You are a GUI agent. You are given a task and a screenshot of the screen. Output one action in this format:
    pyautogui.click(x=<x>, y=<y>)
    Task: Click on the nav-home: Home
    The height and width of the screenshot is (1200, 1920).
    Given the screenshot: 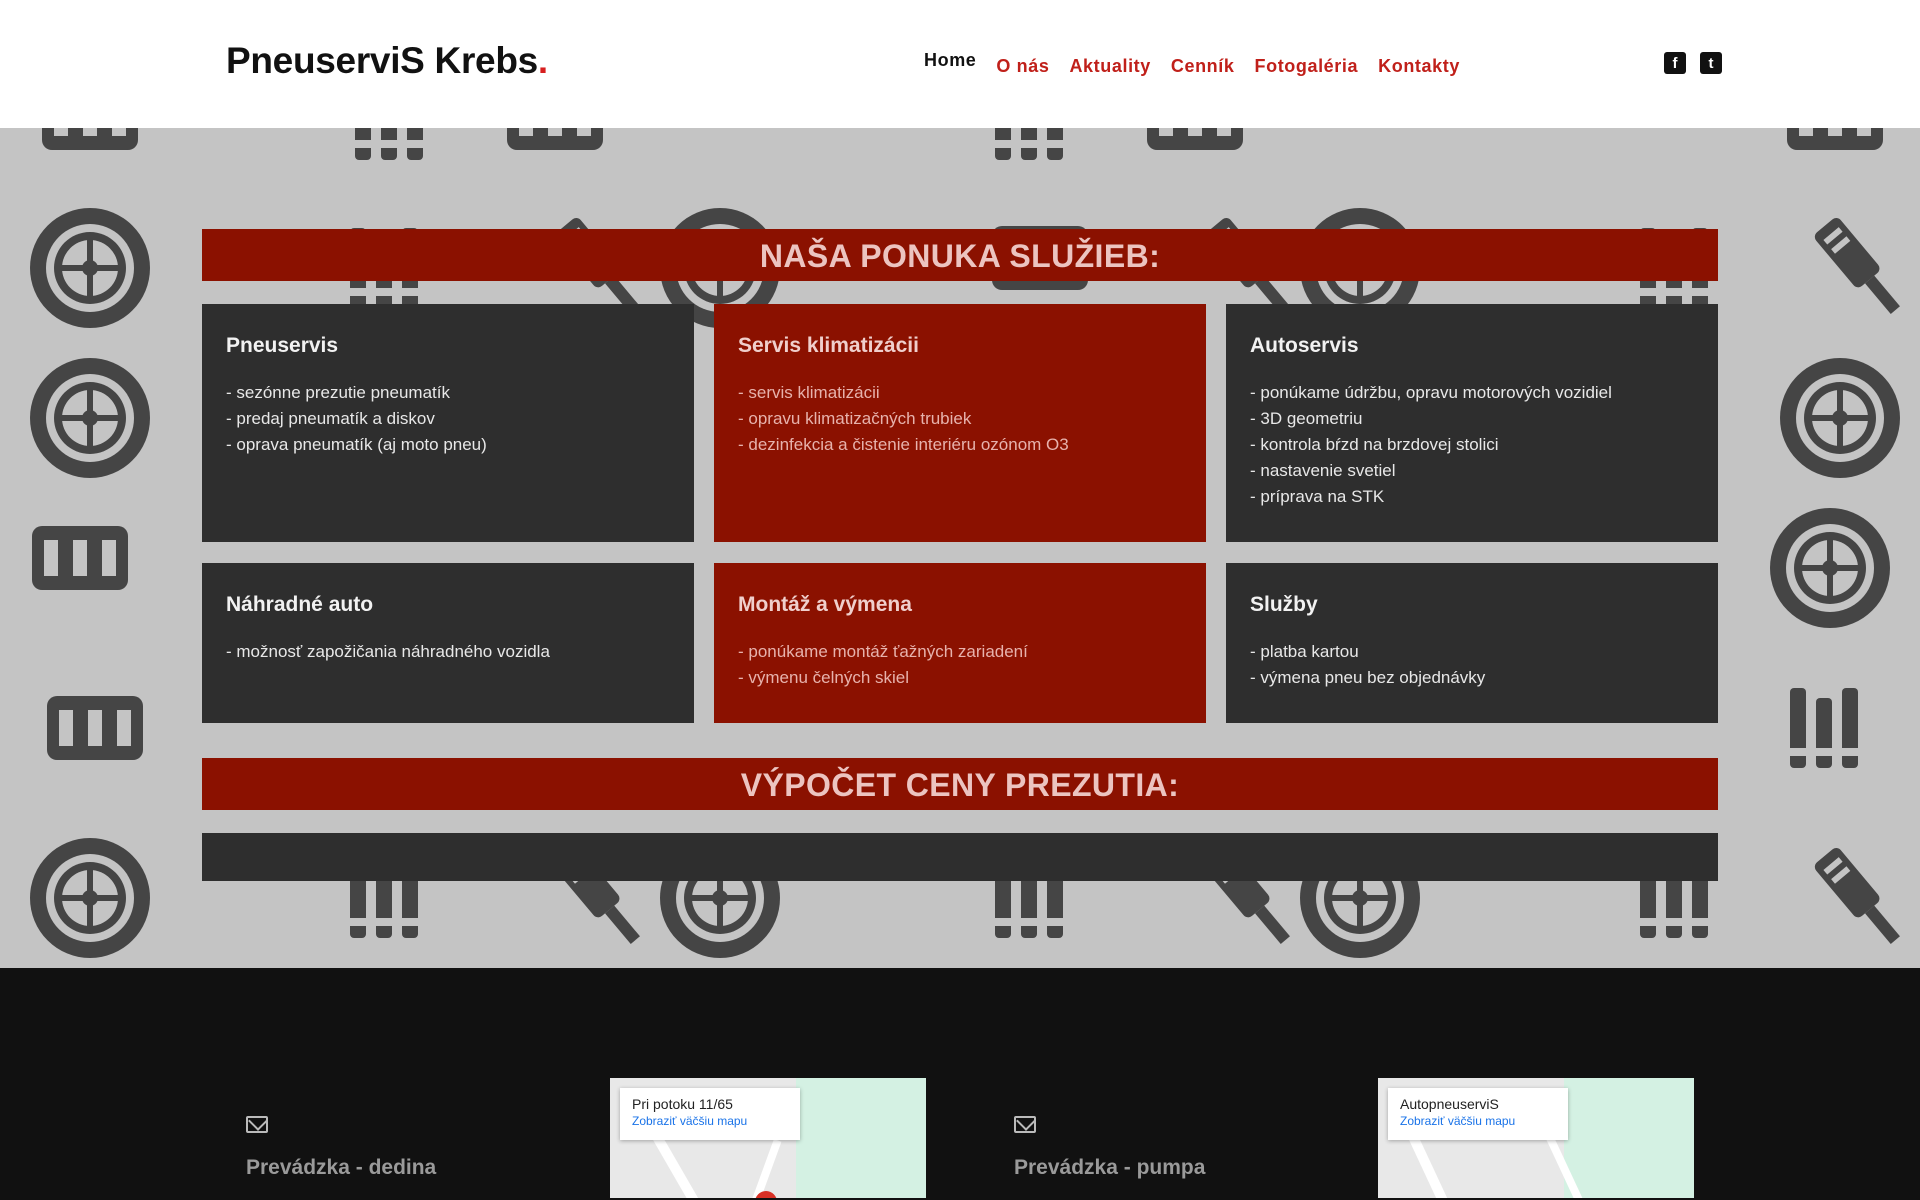 What is the action you would take?
    pyautogui.click(x=950, y=66)
    